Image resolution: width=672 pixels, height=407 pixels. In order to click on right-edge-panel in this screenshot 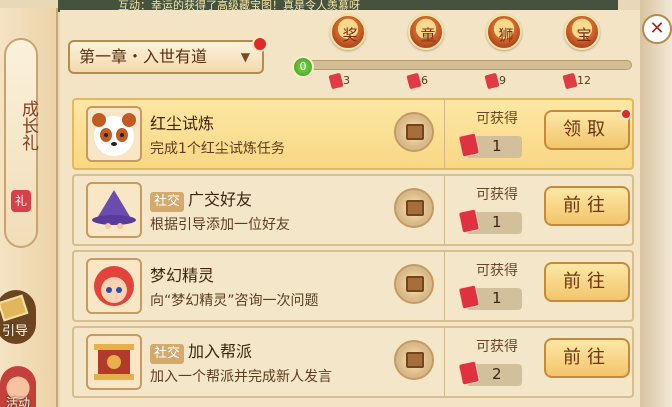, I will do `click(656, 203)`.